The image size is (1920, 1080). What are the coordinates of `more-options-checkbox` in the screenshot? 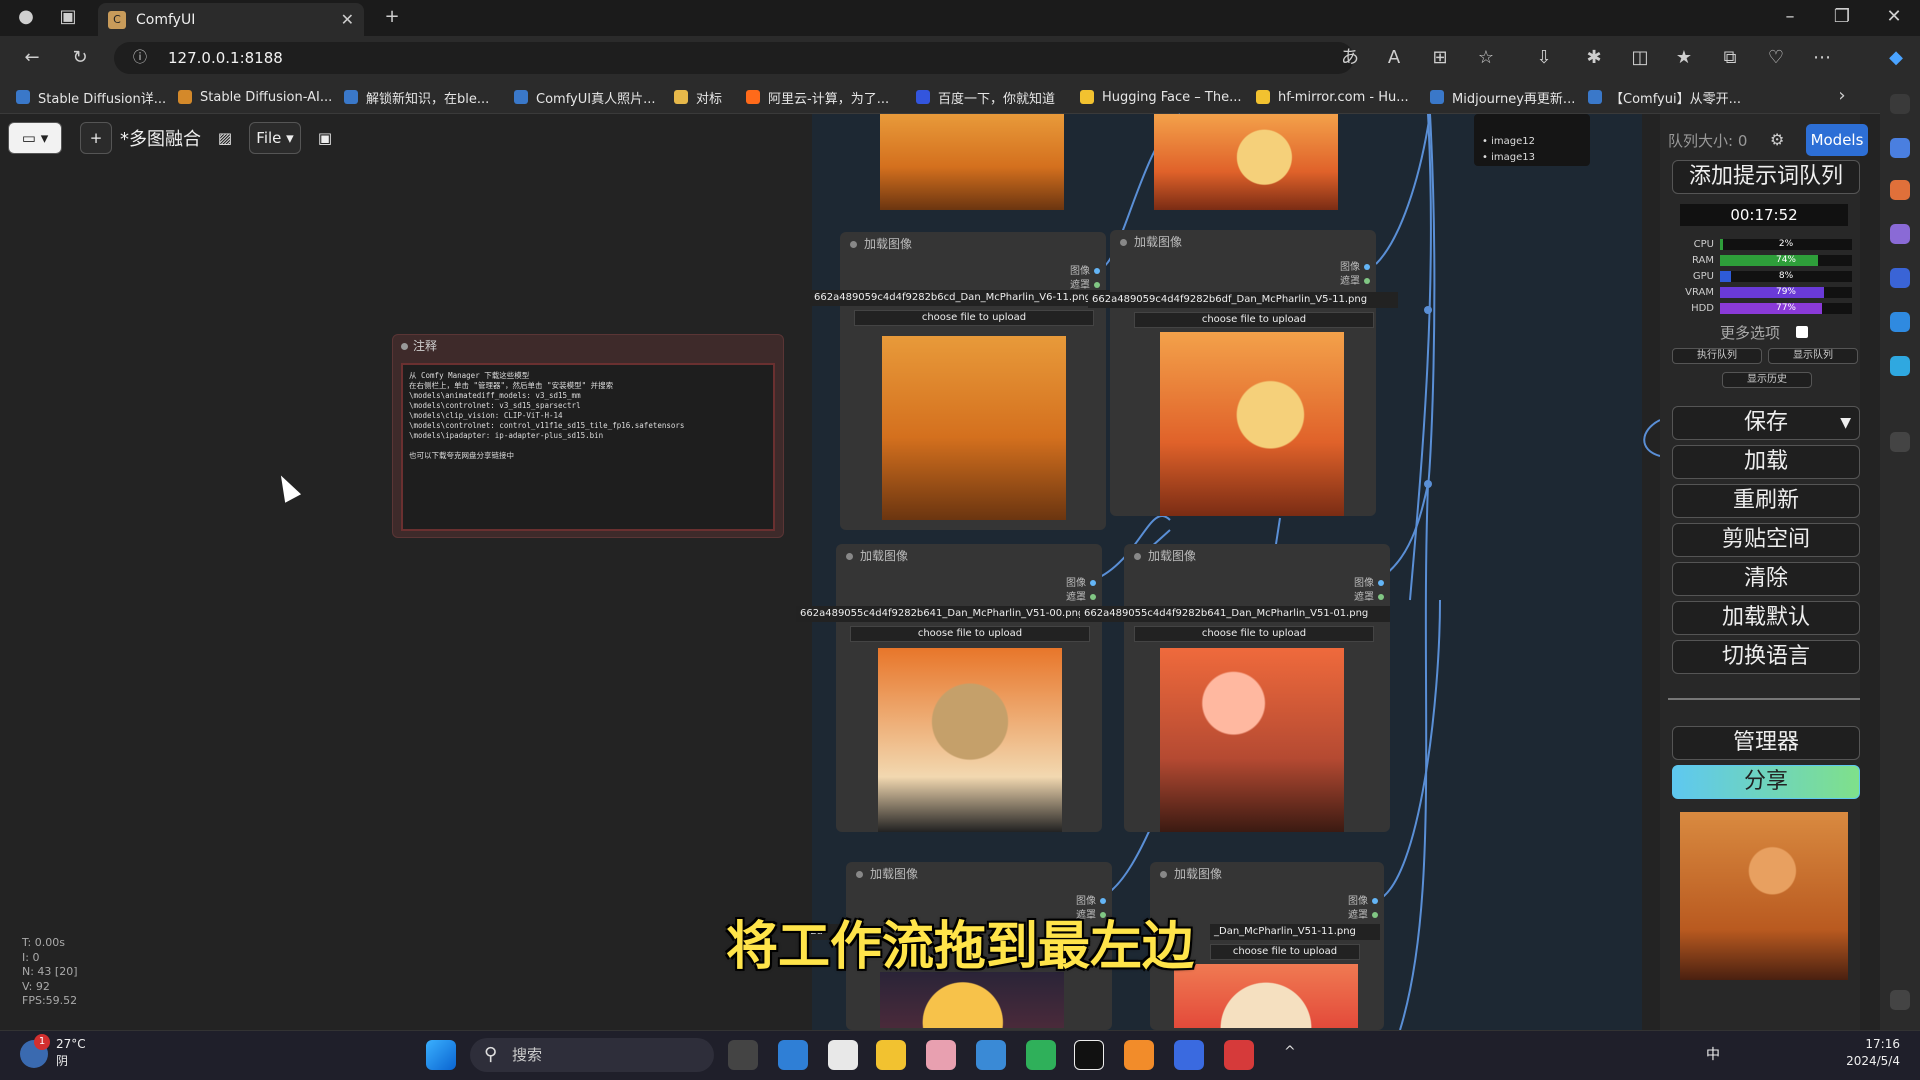 It's located at (1802, 332).